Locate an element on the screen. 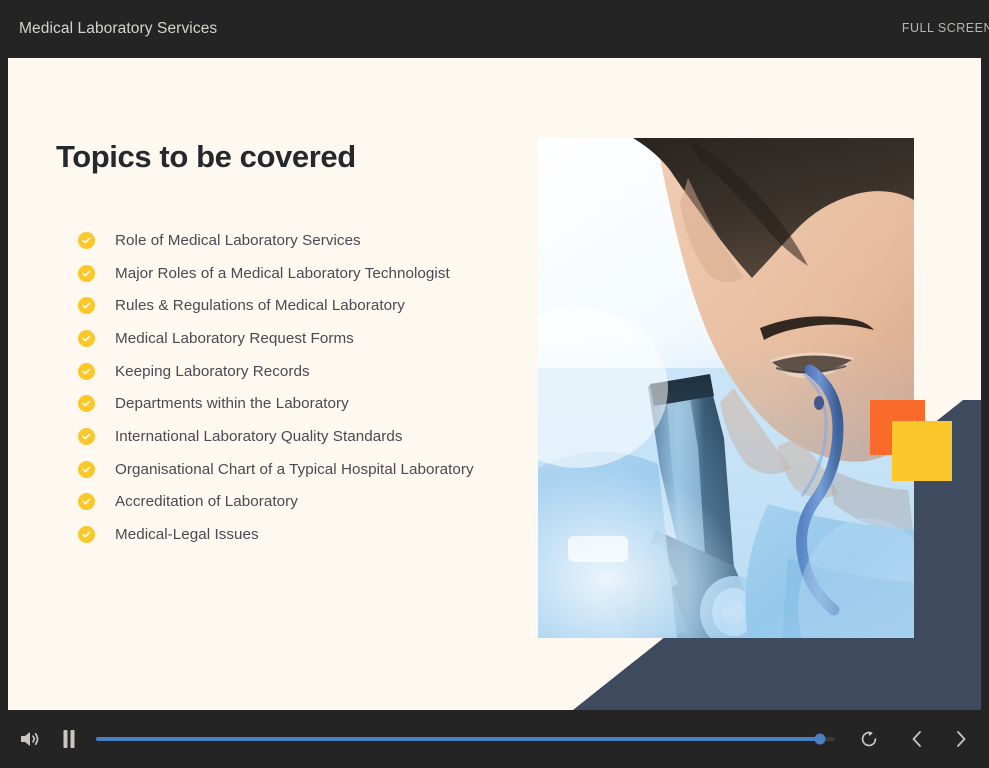 The width and height of the screenshot is (989, 768). progress-fill is located at coordinates (458, 739).